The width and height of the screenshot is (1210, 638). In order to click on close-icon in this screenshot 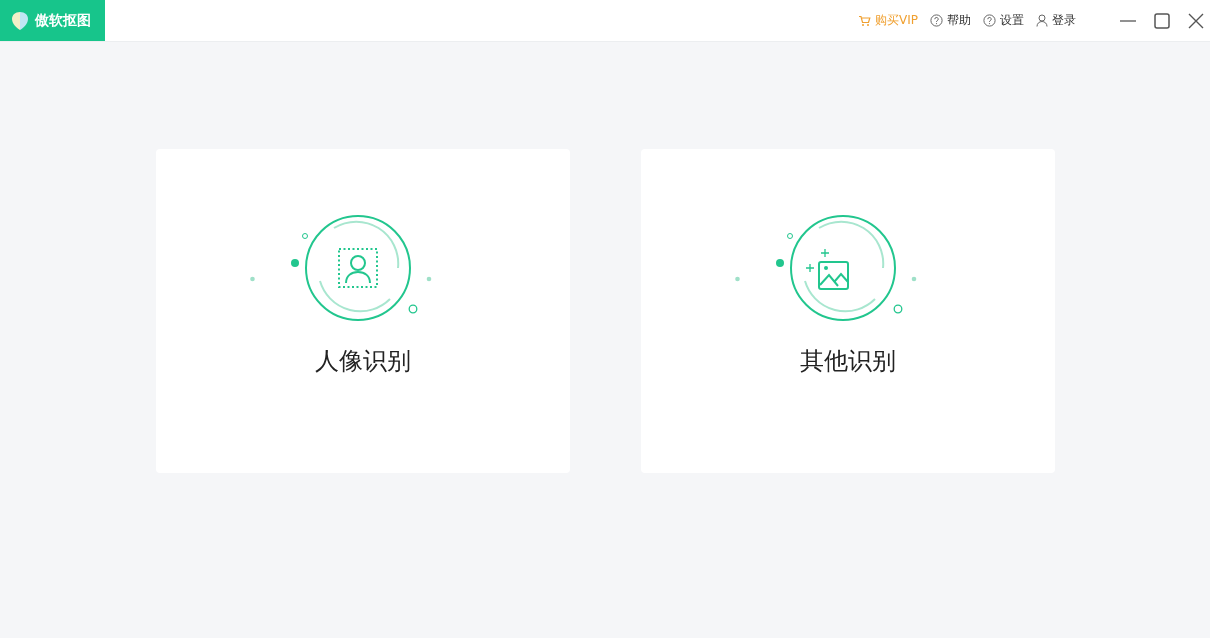, I will do `click(1196, 20)`.